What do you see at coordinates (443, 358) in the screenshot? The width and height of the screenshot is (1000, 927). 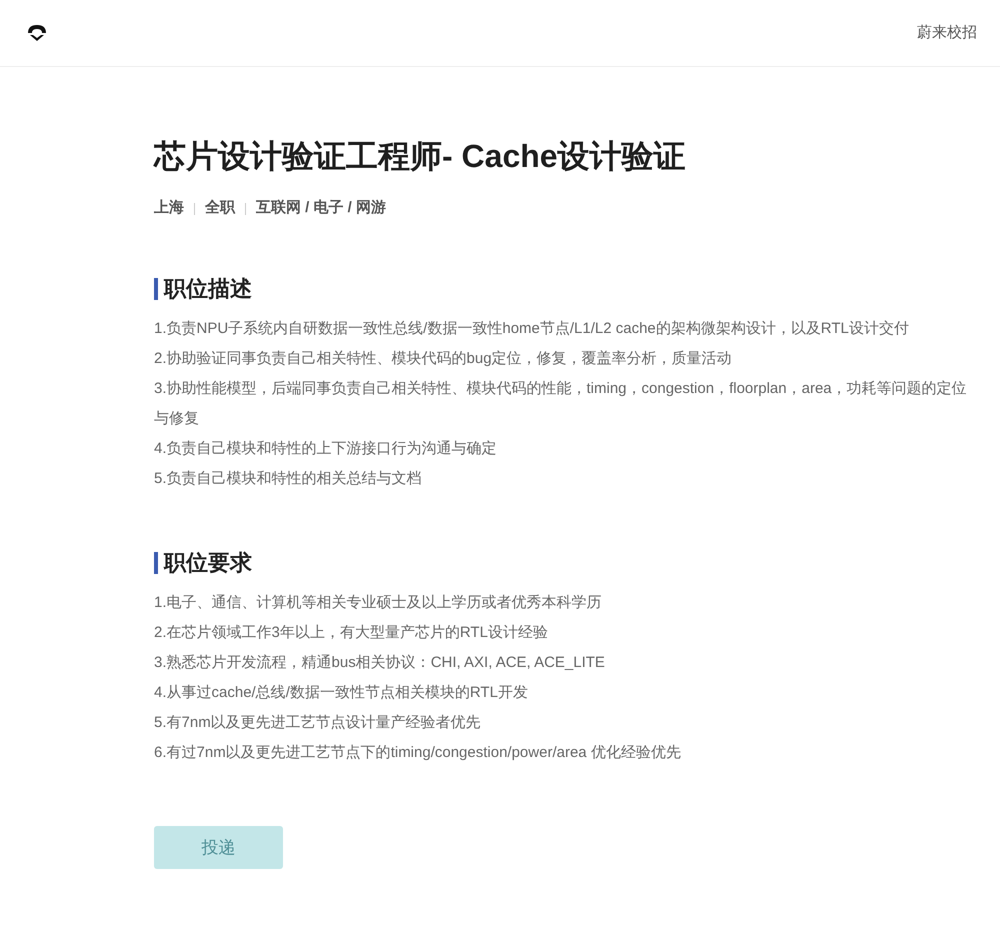 I see `requirement-text: 2.协助验证同事负责自己相关特性、模块代码的bug定位，修复，覆盖率分析，质量活动` at bounding box center [443, 358].